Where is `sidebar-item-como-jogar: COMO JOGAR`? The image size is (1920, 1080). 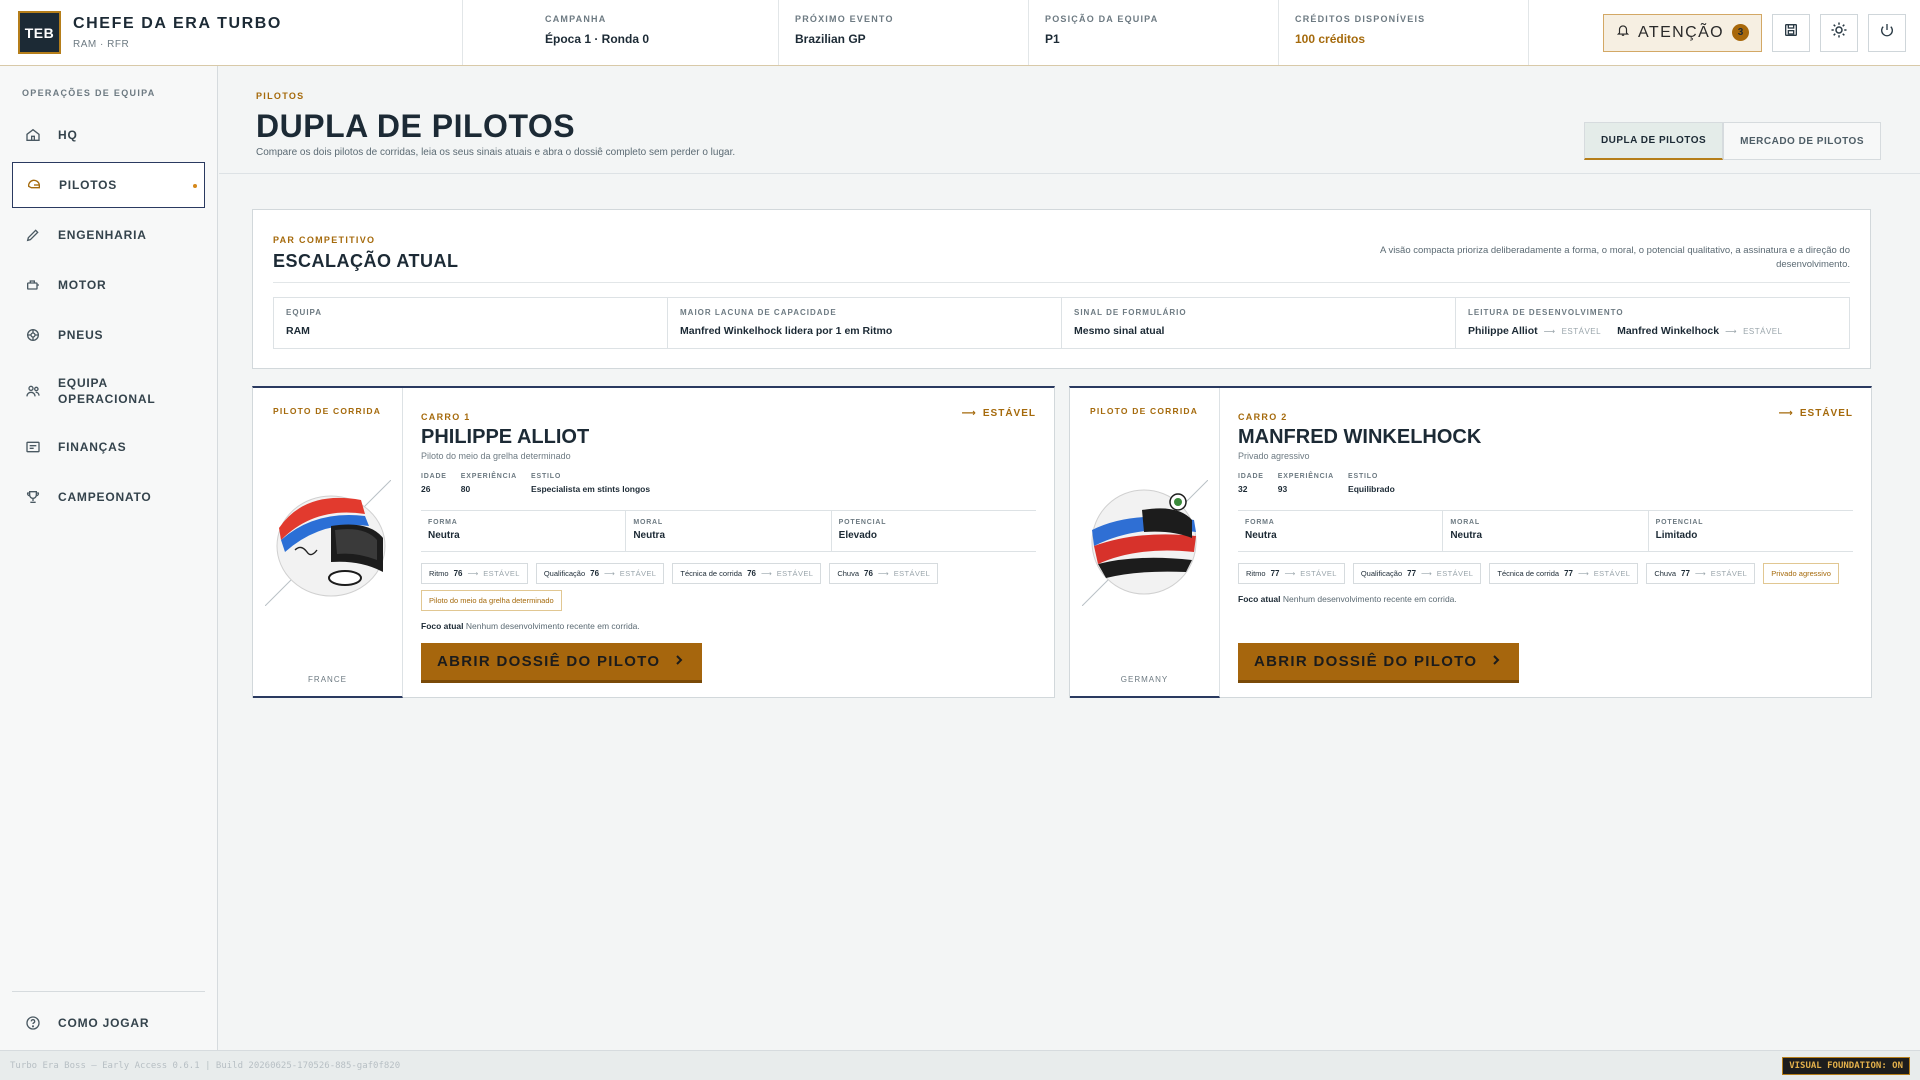 sidebar-item-como-jogar: COMO JOGAR is located at coordinates (108, 1023).